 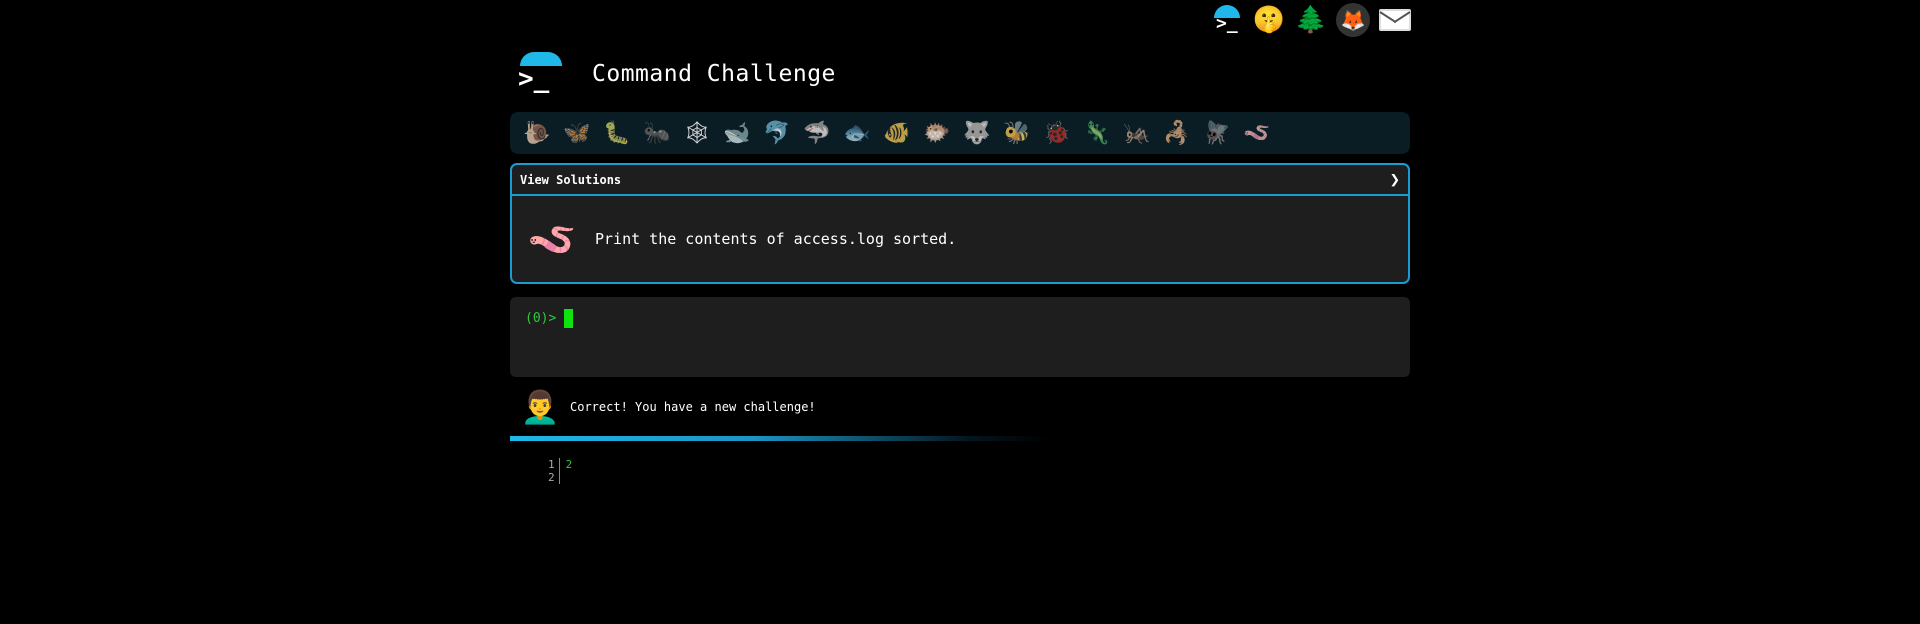 What do you see at coordinates (960, 337) in the screenshot?
I see `terminal-input: (0)>` at bounding box center [960, 337].